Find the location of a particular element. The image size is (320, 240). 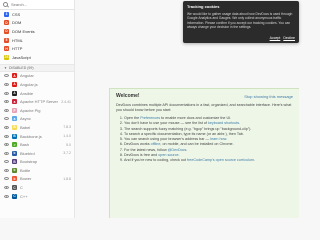

sidebar-item-label: Apache Pig is located at coordinates (30, 110).